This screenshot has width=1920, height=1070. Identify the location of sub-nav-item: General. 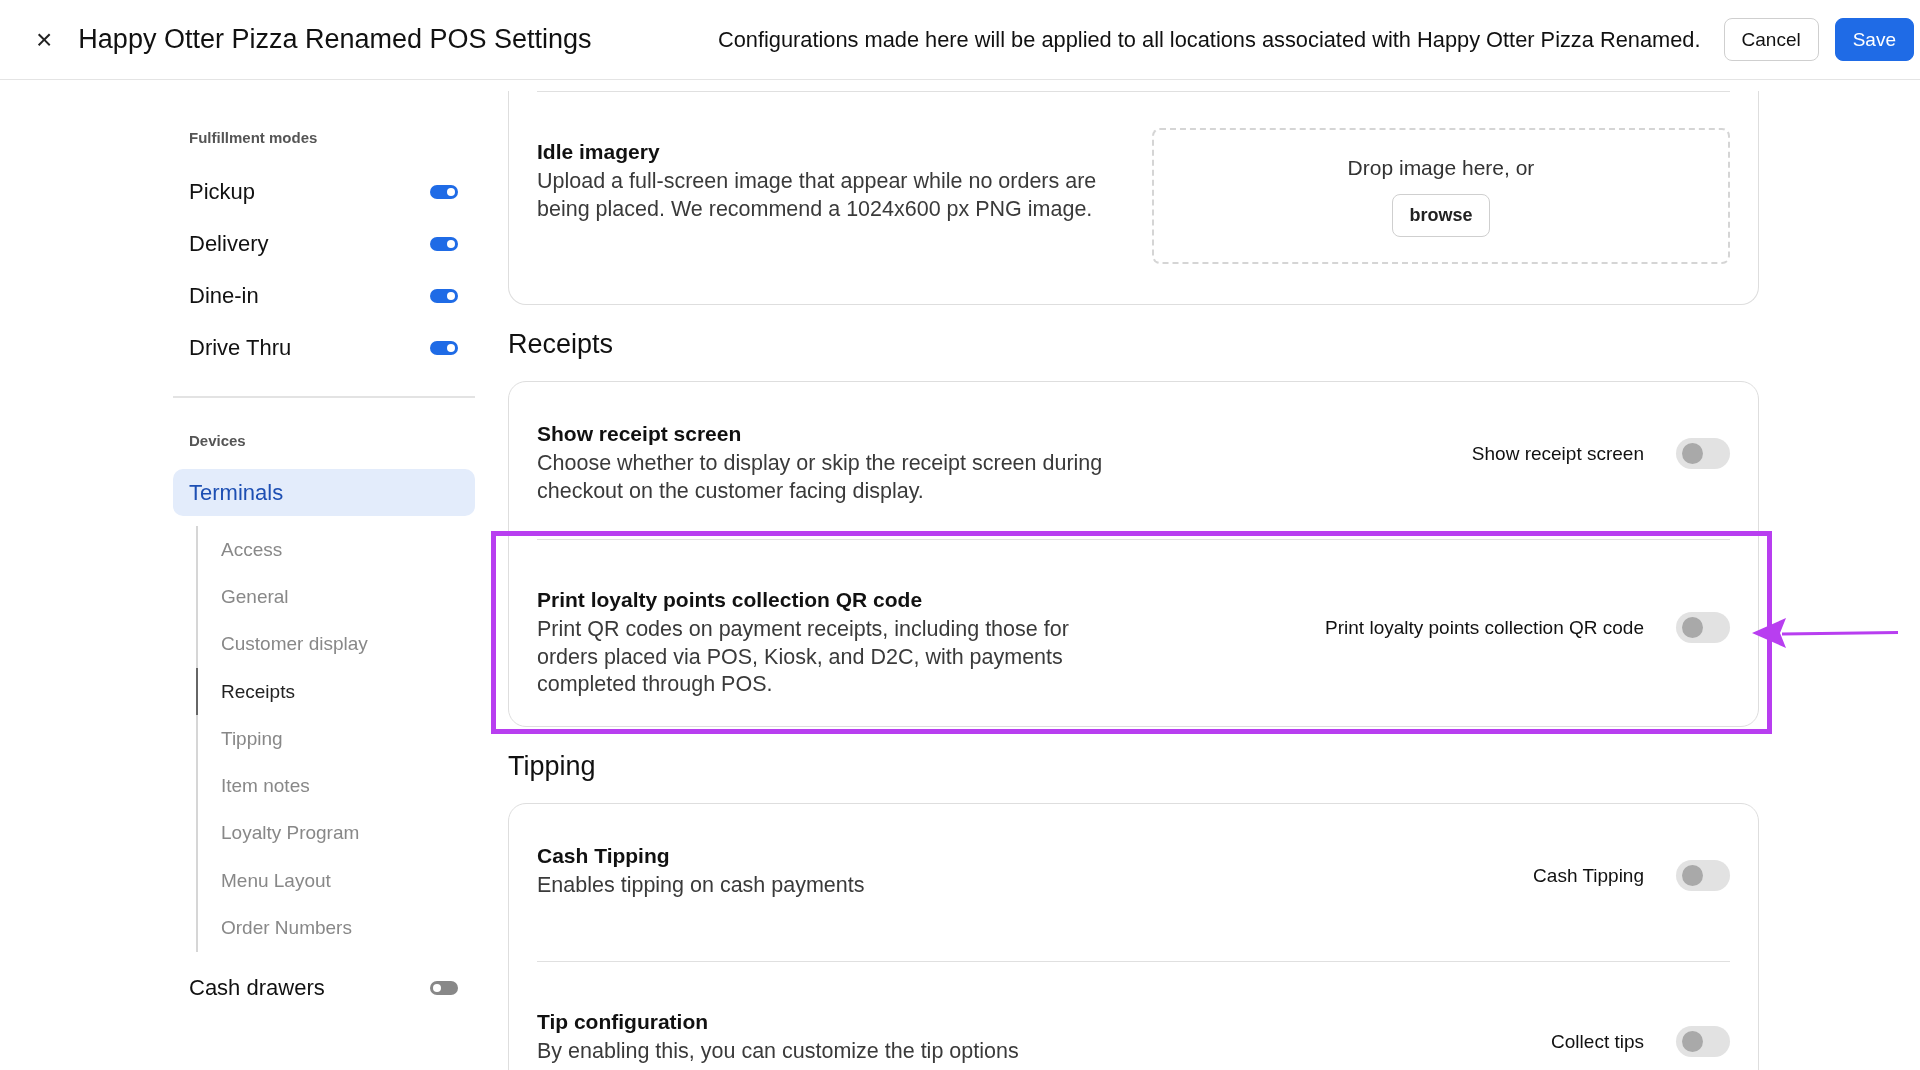
(335, 597).